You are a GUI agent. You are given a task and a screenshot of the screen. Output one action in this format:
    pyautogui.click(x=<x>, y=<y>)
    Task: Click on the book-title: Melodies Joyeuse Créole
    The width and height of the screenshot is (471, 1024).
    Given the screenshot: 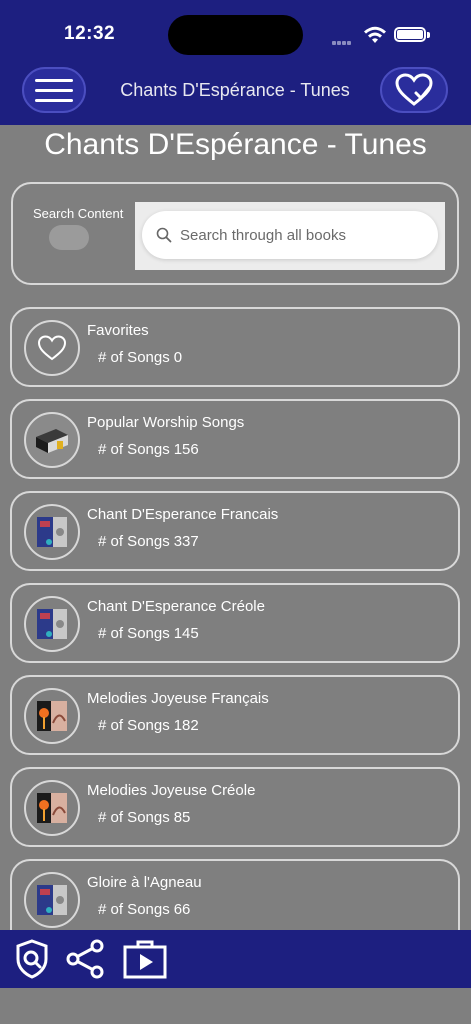 What is the action you would take?
    pyautogui.click(x=171, y=790)
    